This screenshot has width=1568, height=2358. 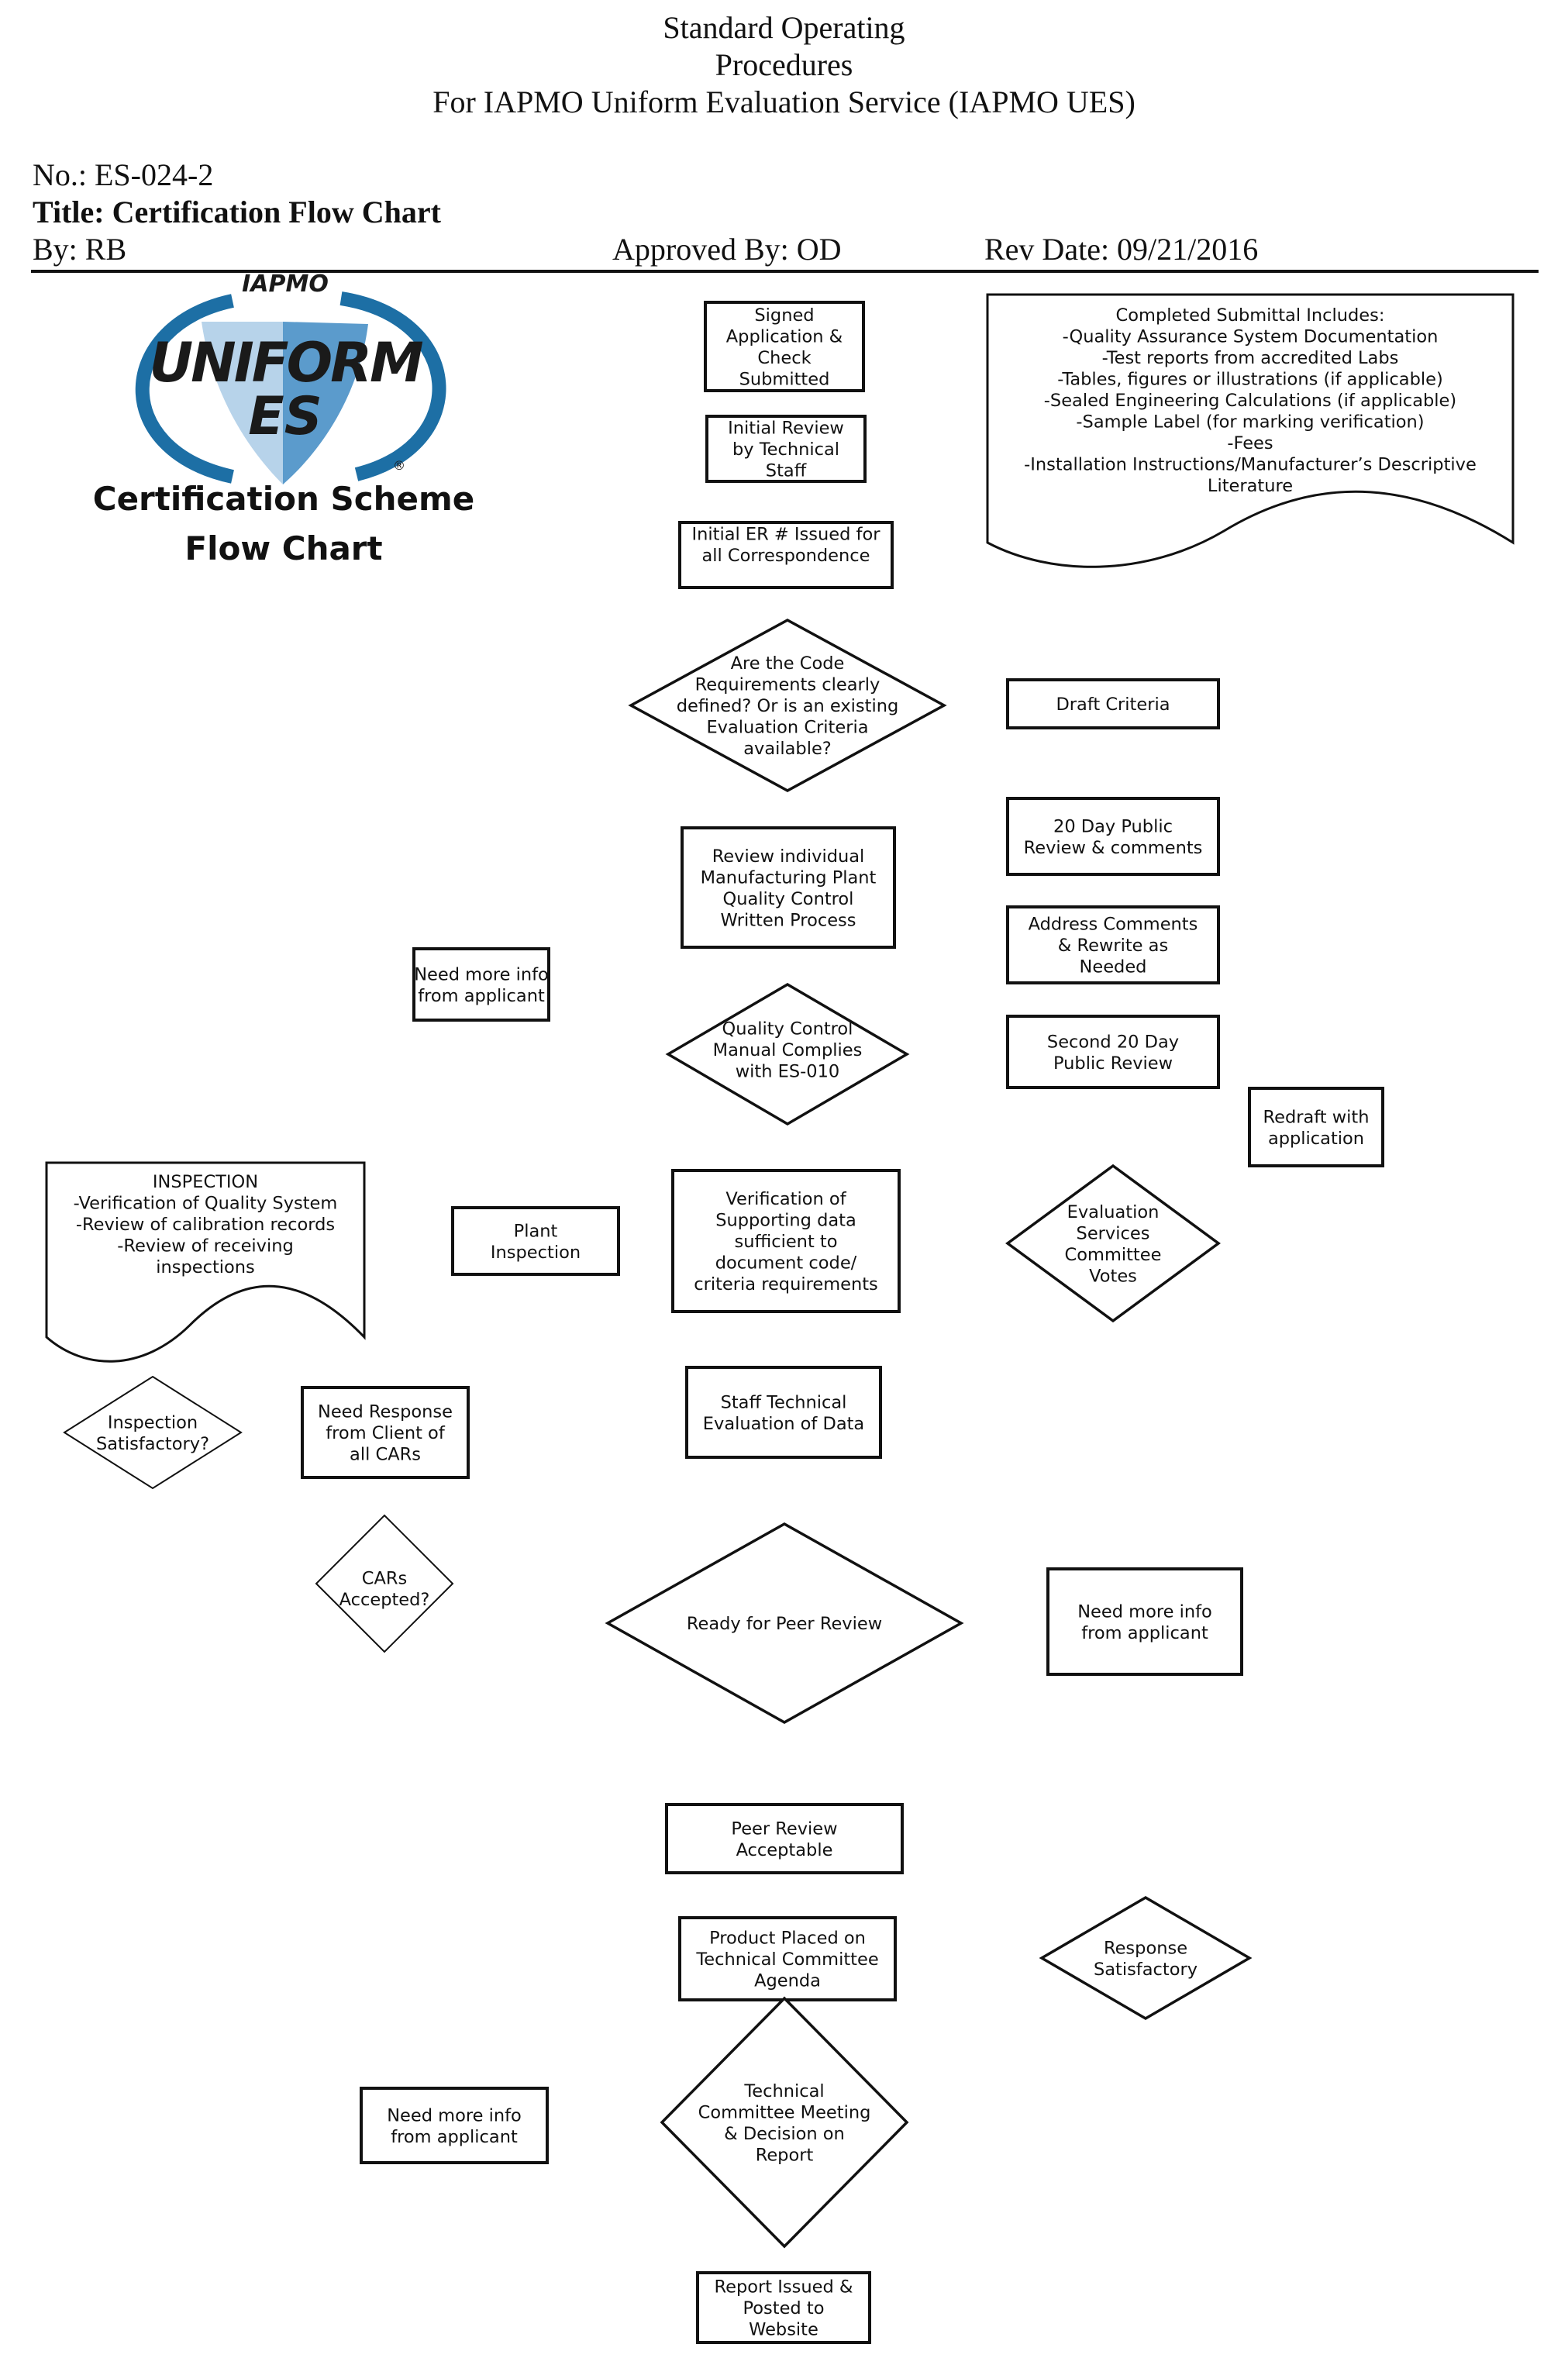 I want to click on need-info-3-text-line: from applicant, so click(x=454, y=2137).